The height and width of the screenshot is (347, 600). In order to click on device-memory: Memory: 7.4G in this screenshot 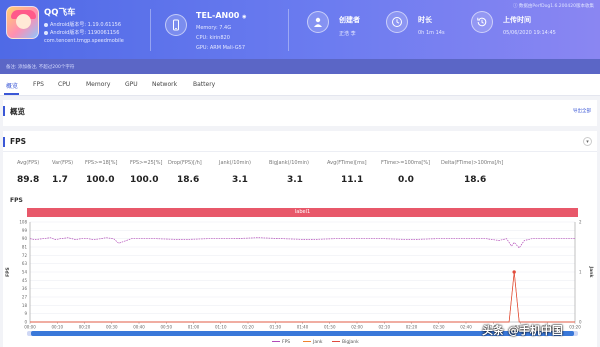, I will do `click(214, 28)`.